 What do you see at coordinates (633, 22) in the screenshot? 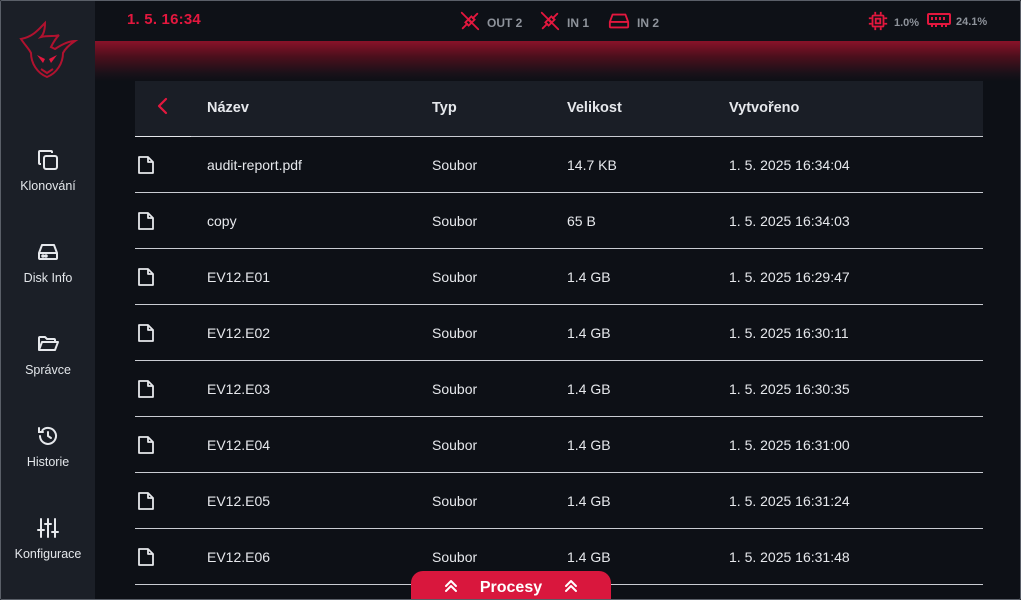
I see `port-in2: IN 2` at bounding box center [633, 22].